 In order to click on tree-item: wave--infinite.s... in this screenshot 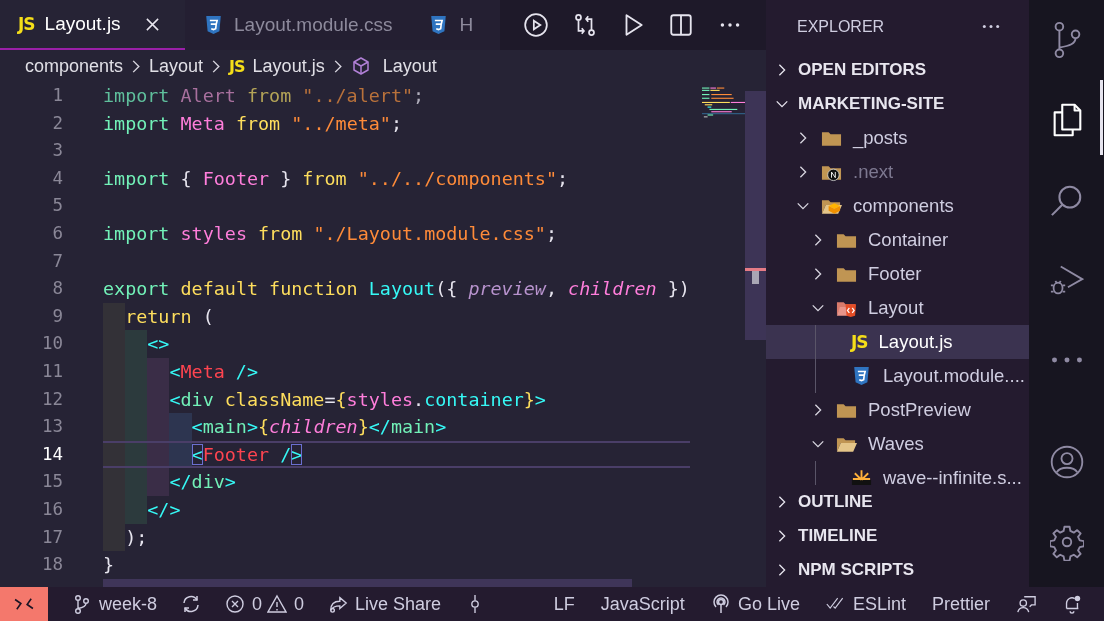, I will do `click(897, 473)`.